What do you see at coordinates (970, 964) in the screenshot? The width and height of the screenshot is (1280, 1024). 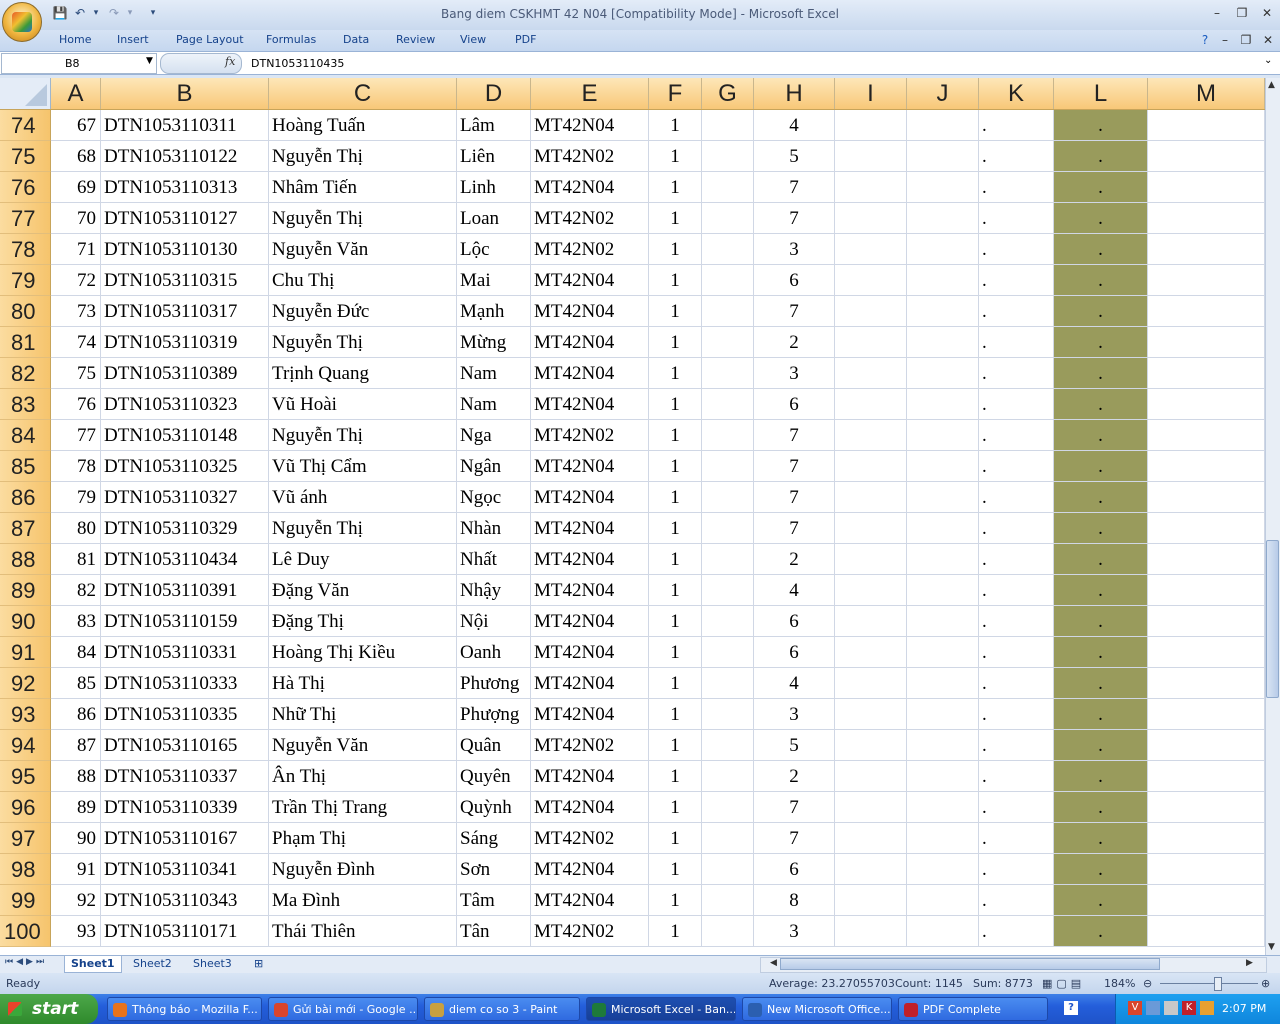 I see `horizontal-scroll-thumb` at bounding box center [970, 964].